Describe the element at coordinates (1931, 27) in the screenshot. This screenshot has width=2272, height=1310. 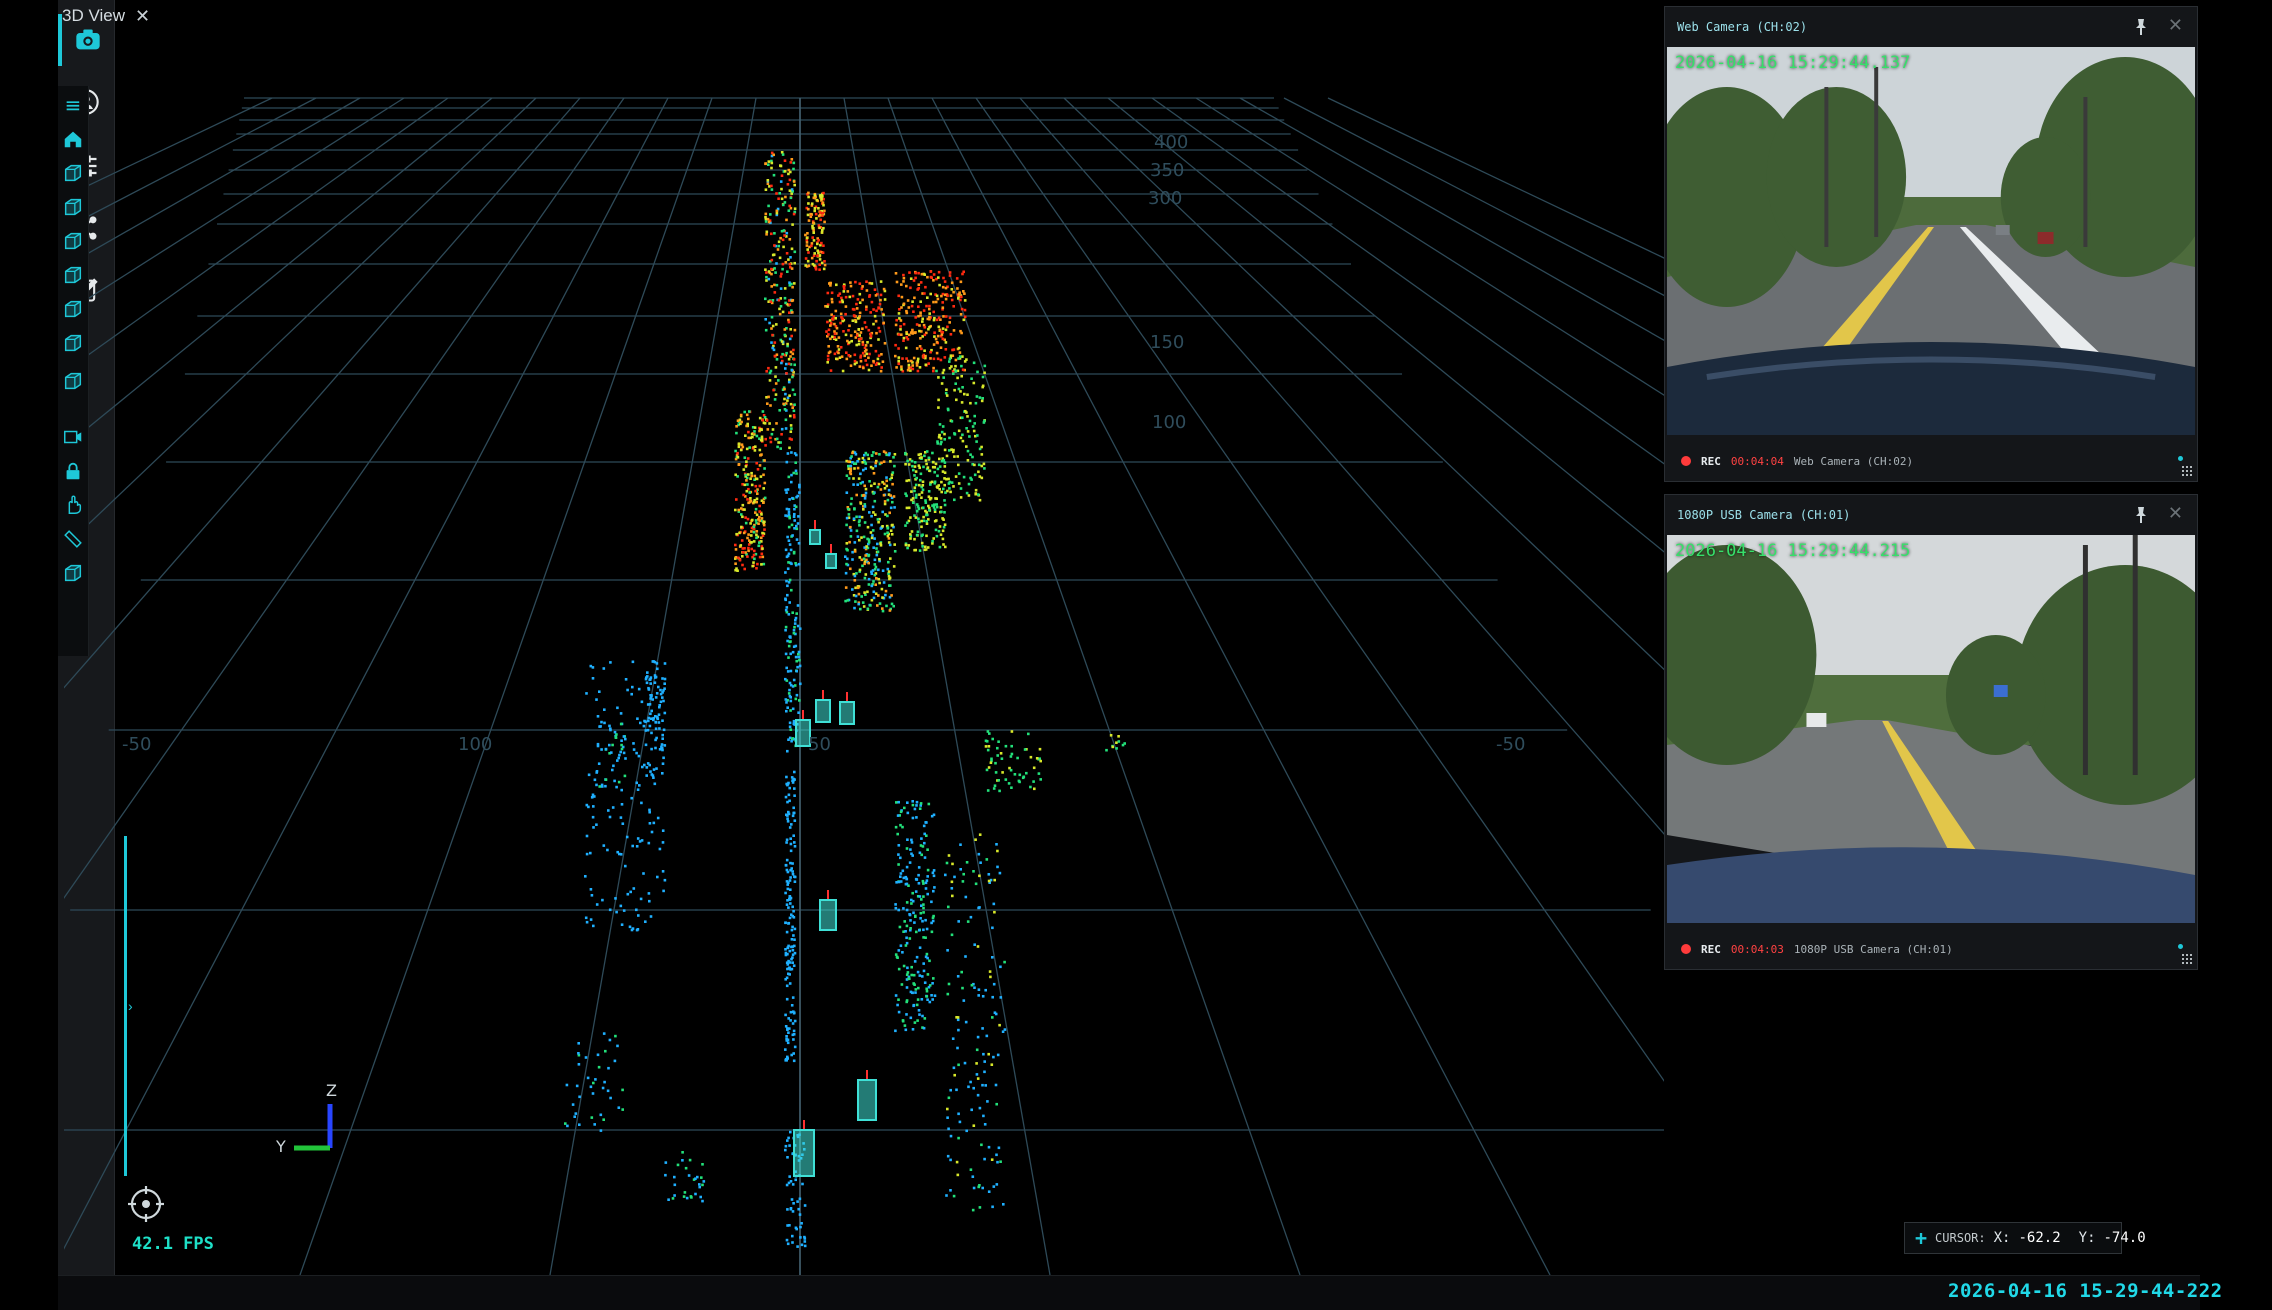
I see `camera-panel-header: Web Camera (CH:02)` at that location.